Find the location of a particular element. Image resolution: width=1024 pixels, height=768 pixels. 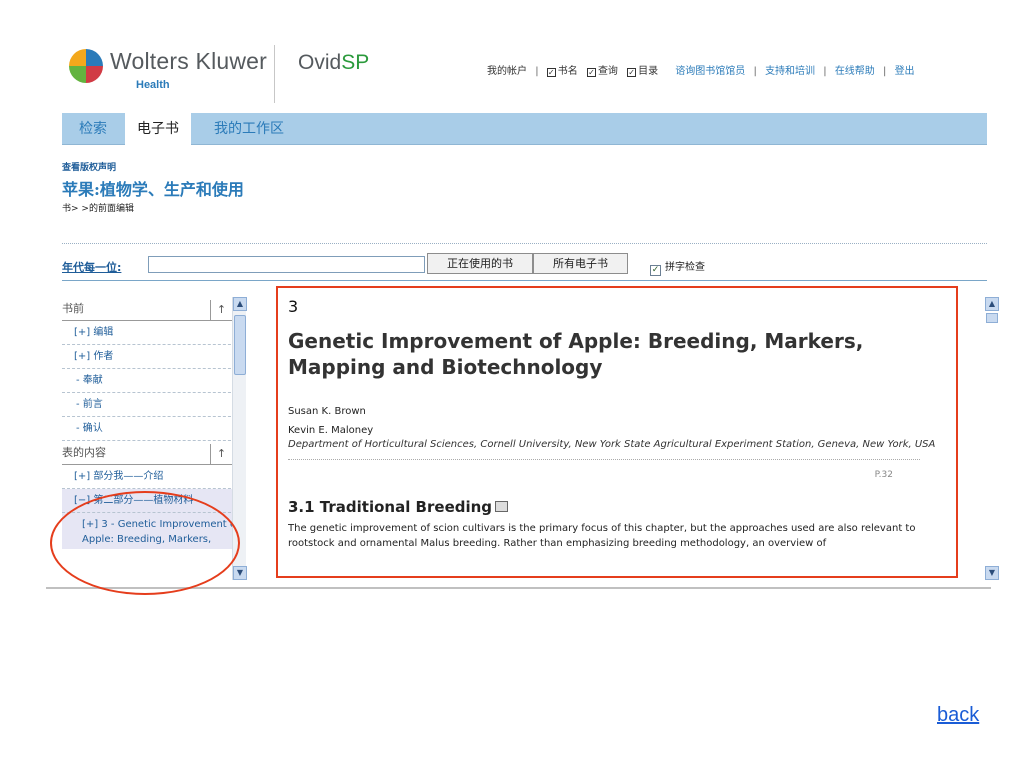

ovid-suffix: SP is located at coordinates (355, 62).